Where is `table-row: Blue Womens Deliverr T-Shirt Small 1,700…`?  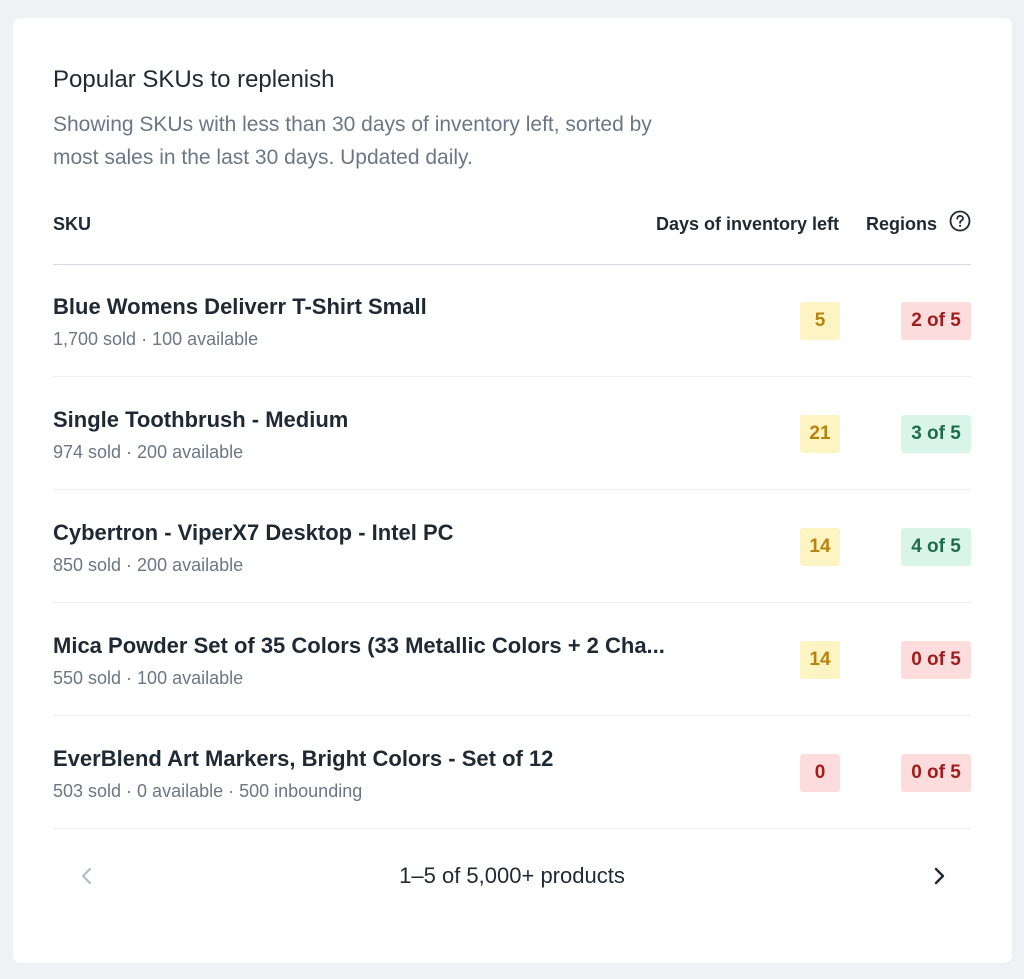
table-row: Blue Womens Deliverr T-Shirt Small 1,700… is located at coordinates (512, 320).